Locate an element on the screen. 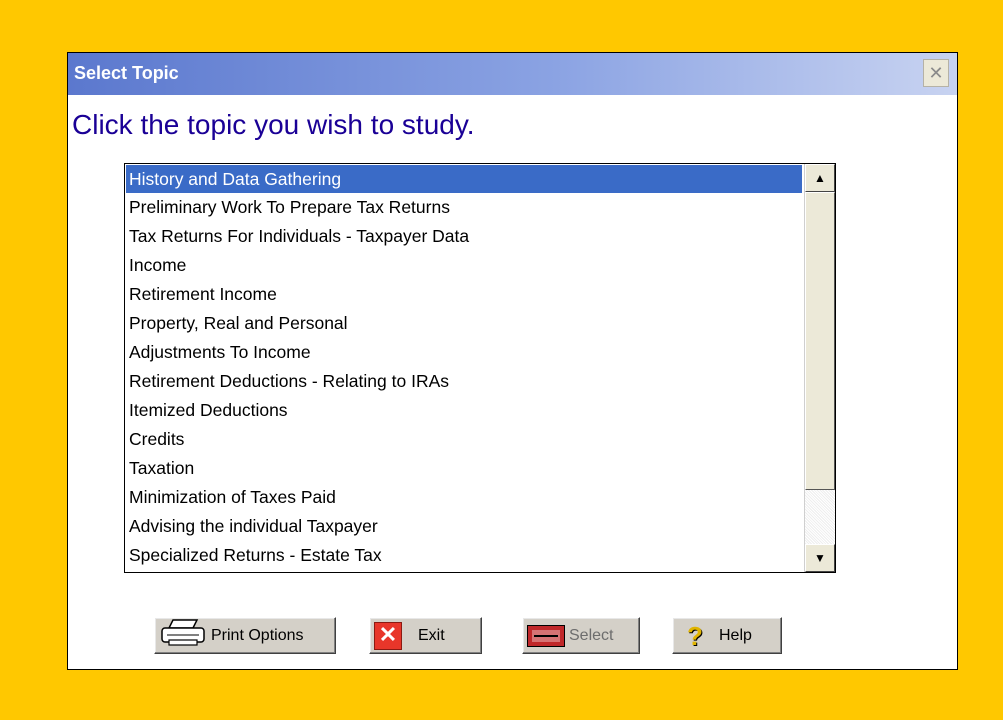 This screenshot has width=1003, height=720. title-bar: Select Topic ✕ is located at coordinates (512, 74).